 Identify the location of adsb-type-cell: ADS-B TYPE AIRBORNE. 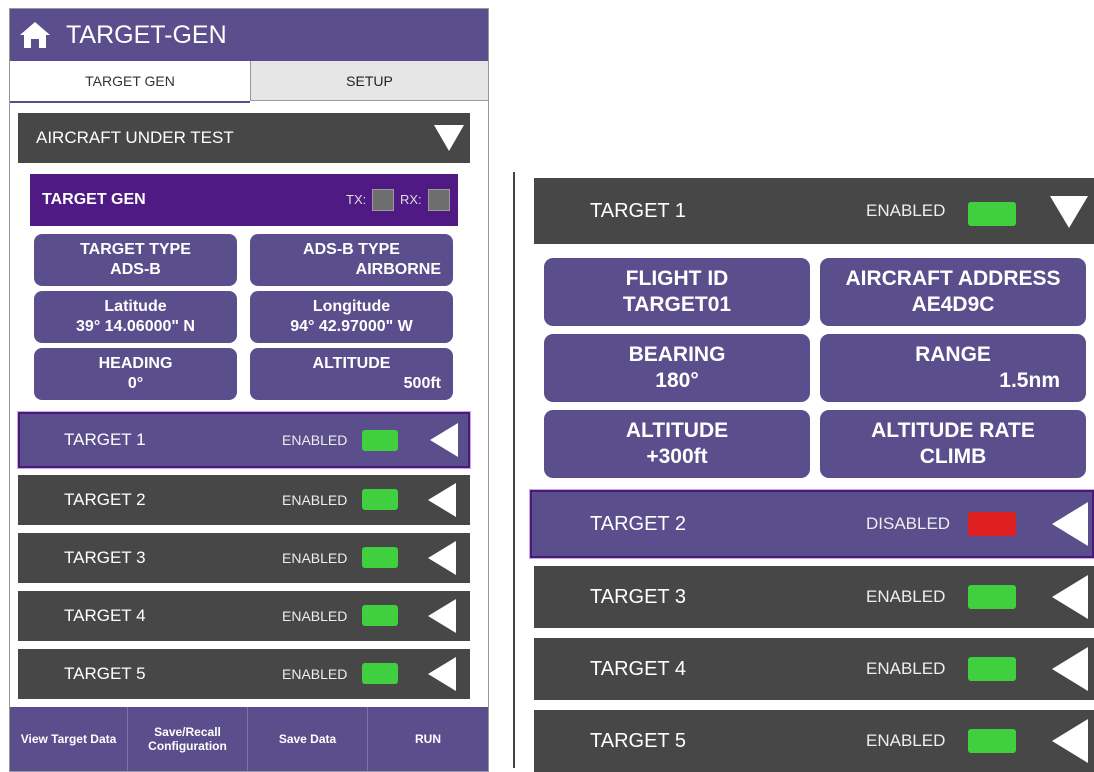
(351, 260).